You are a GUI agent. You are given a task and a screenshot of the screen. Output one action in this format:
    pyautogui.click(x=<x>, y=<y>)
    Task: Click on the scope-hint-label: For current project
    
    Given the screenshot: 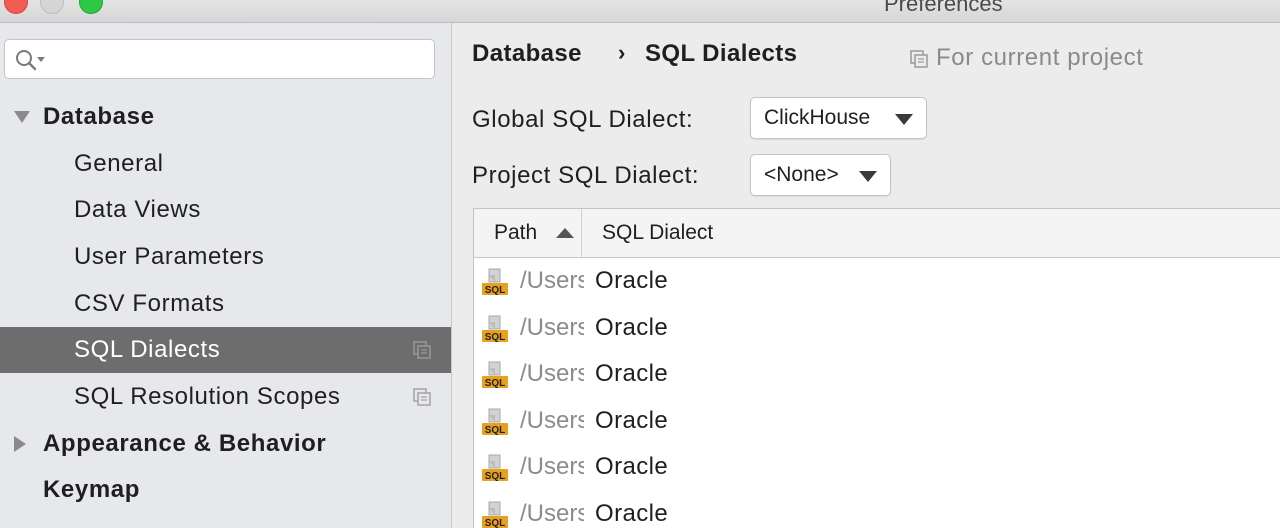 What is the action you would take?
    pyautogui.click(x=1040, y=57)
    